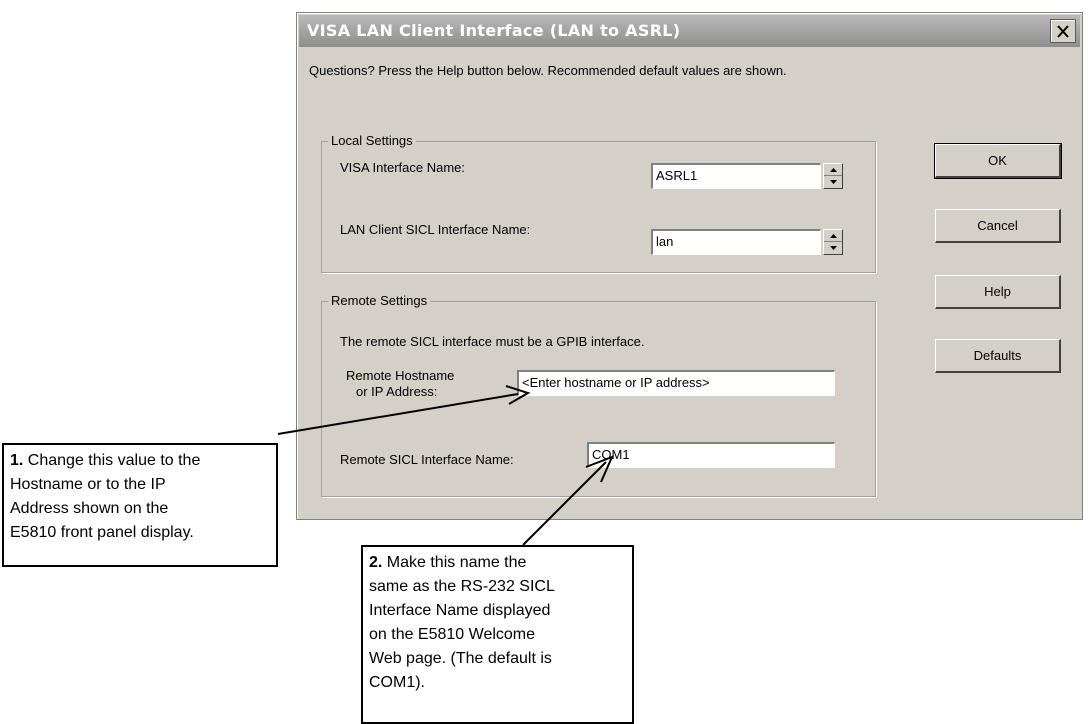 Image resolution: width=1091 pixels, height=724 pixels. I want to click on visa-interface-name-label: VISA Interface Name:, so click(403, 167).